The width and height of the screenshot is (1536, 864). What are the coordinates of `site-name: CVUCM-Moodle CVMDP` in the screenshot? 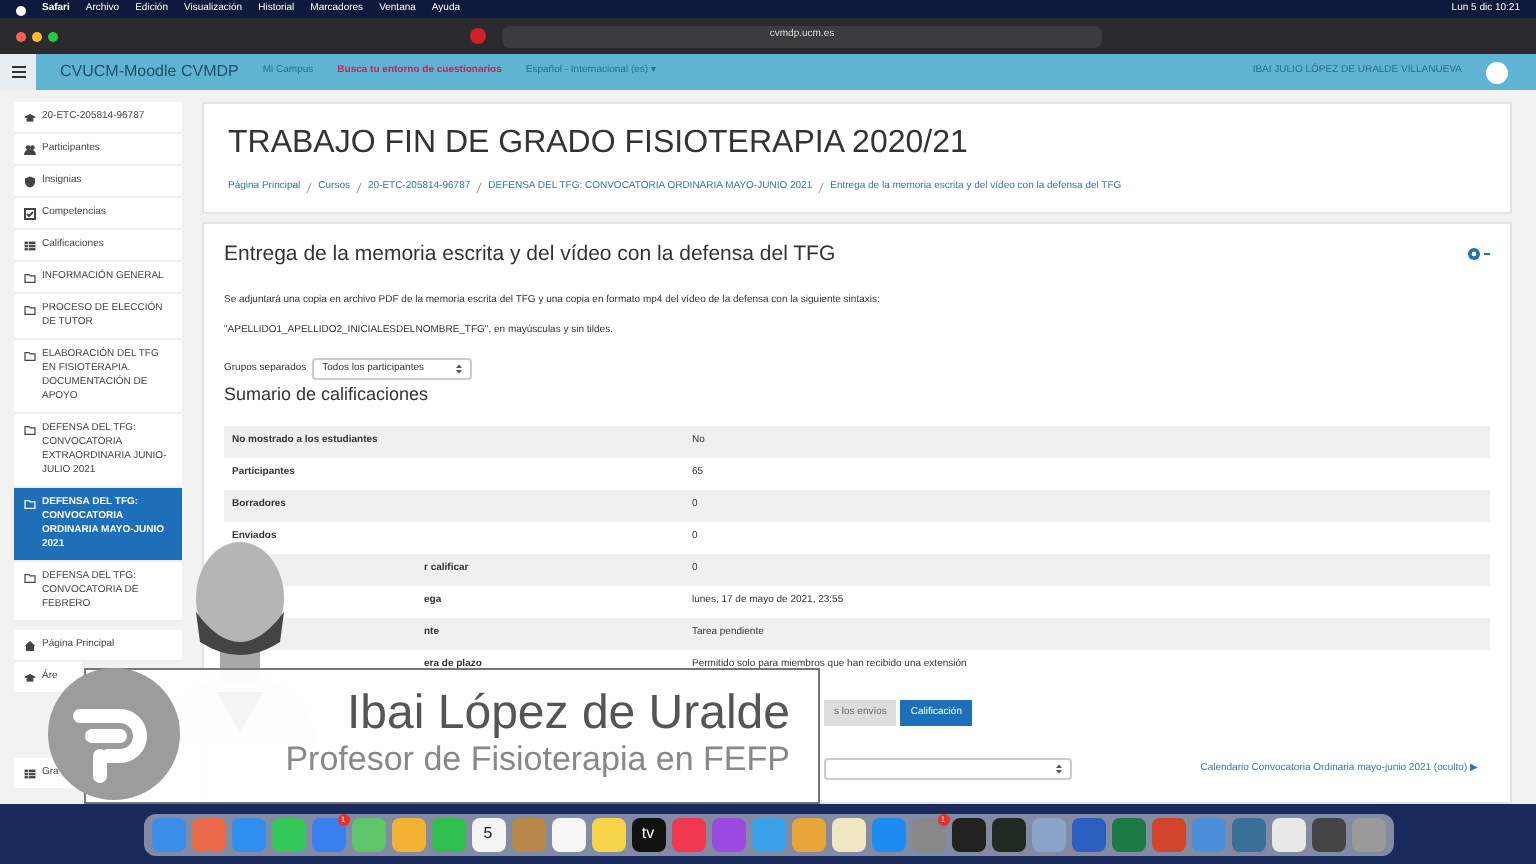 It's located at (149, 72).